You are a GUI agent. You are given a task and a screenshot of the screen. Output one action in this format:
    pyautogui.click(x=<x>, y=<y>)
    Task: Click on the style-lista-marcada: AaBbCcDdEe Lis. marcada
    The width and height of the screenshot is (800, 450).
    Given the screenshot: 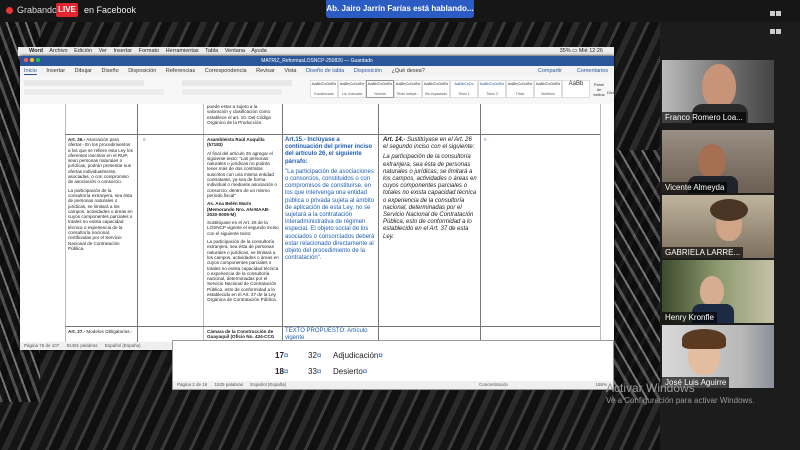 What is the action you would take?
    pyautogui.click(x=352, y=89)
    